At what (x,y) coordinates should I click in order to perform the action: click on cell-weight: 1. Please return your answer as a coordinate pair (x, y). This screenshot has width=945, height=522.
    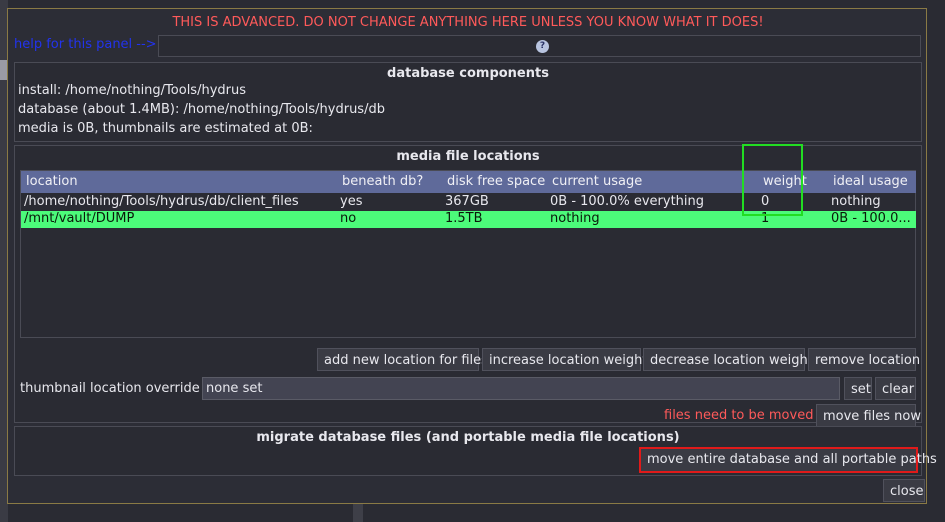
    Looking at the image, I should click on (765, 218).